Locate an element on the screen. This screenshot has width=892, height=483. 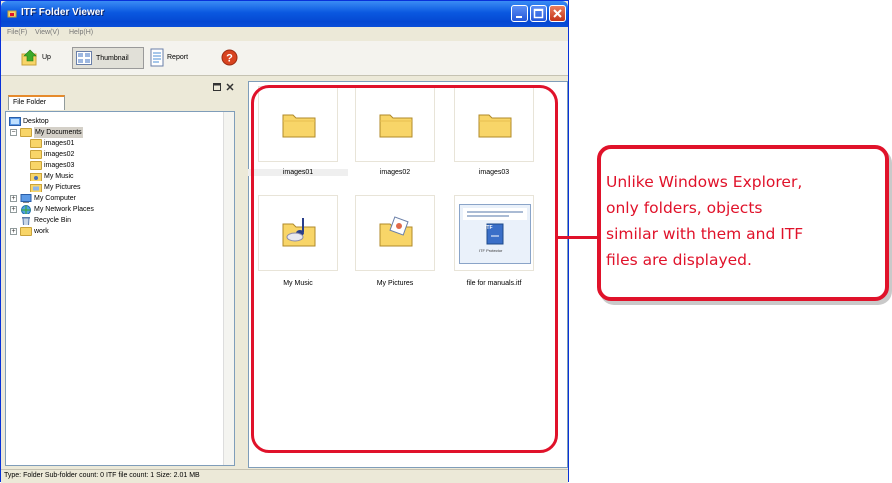
window-title: ITF Folder Viewer is located at coordinates (63, 12).